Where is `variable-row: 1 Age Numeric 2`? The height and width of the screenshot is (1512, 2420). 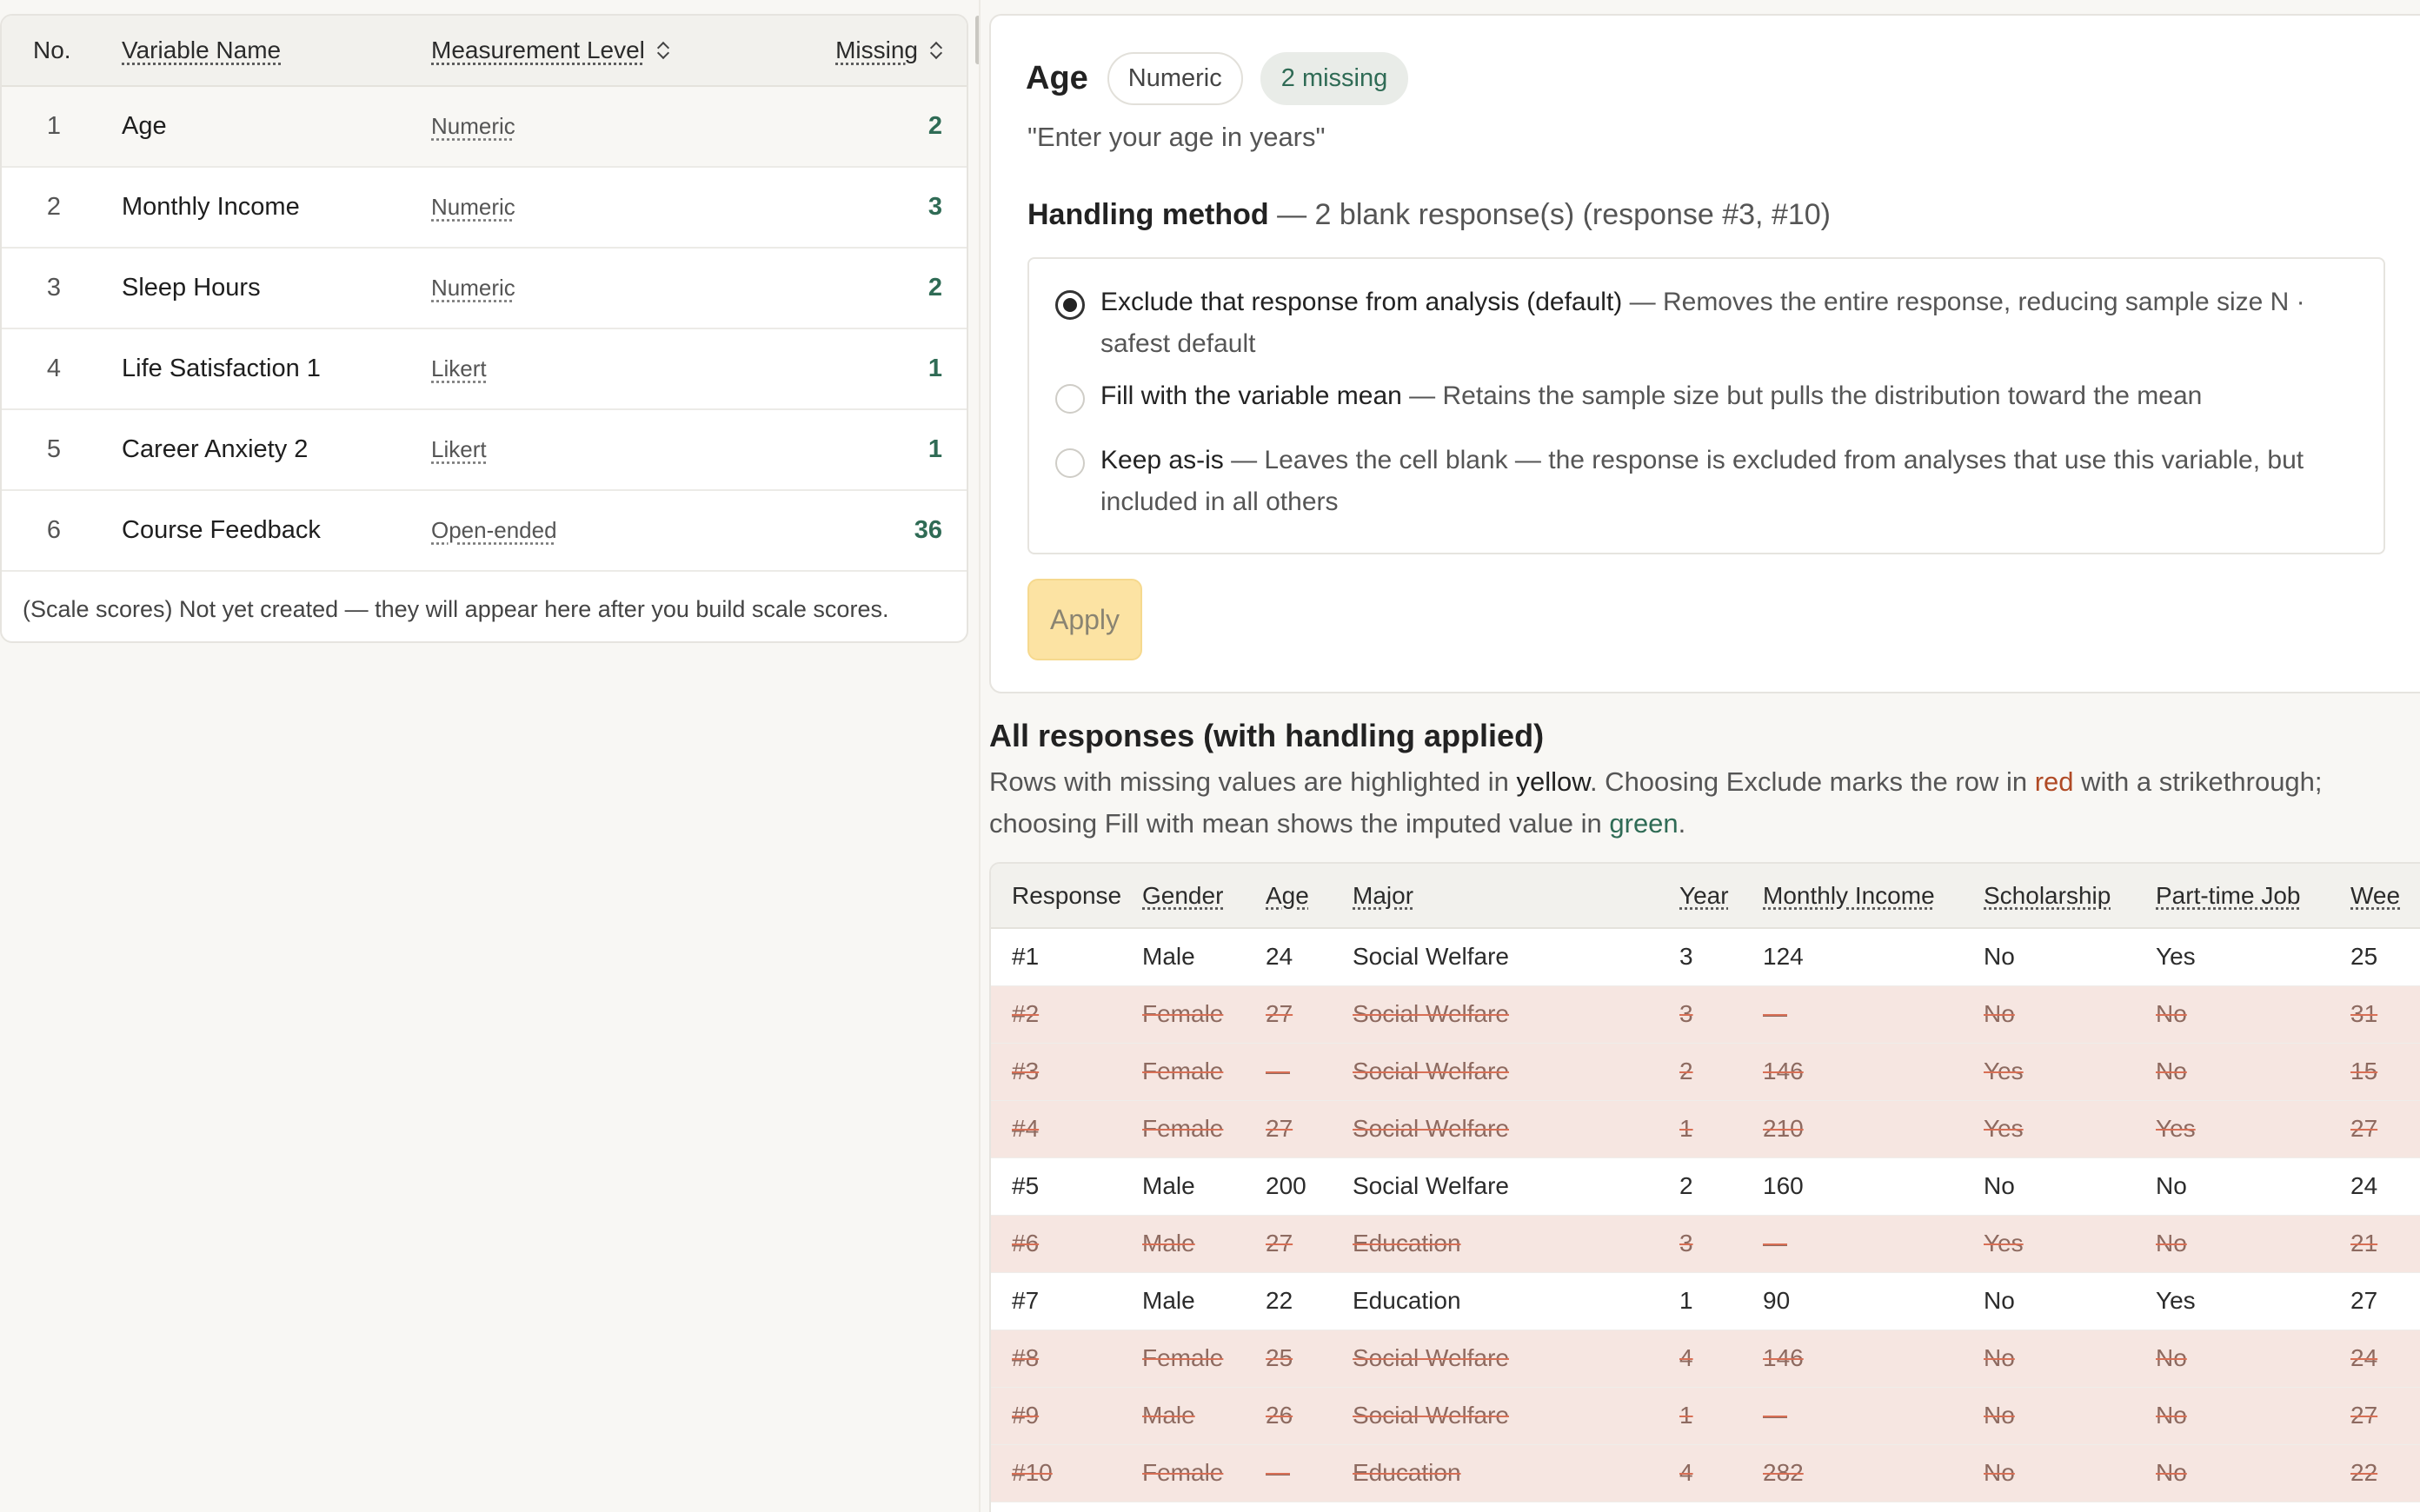 variable-row: 1 Age Numeric 2 is located at coordinates (484, 127).